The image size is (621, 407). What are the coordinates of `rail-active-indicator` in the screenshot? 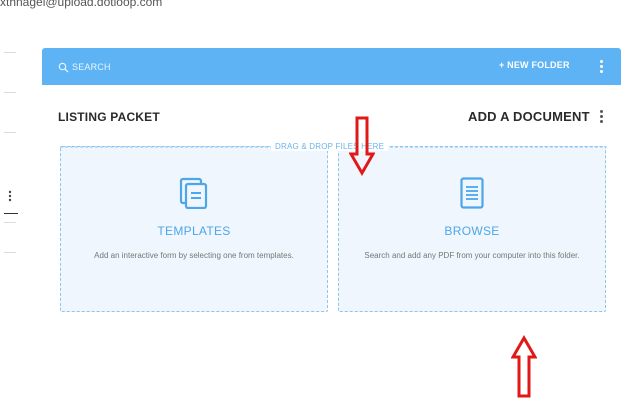 It's located at (11, 213).